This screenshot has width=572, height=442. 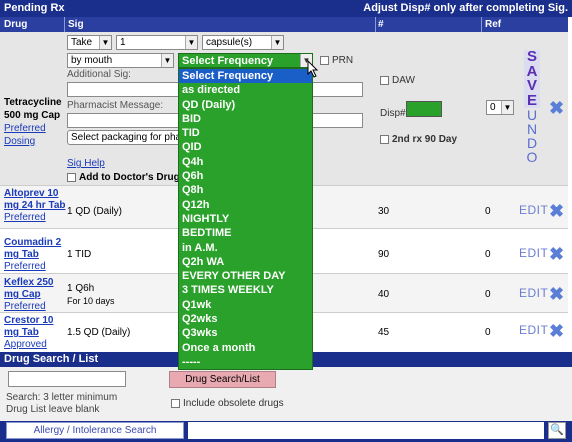 What do you see at coordinates (62, 397) in the screenshot?
I see `search-hint-1: Search: 3 letter minimum` at bounding box center [62, 397].